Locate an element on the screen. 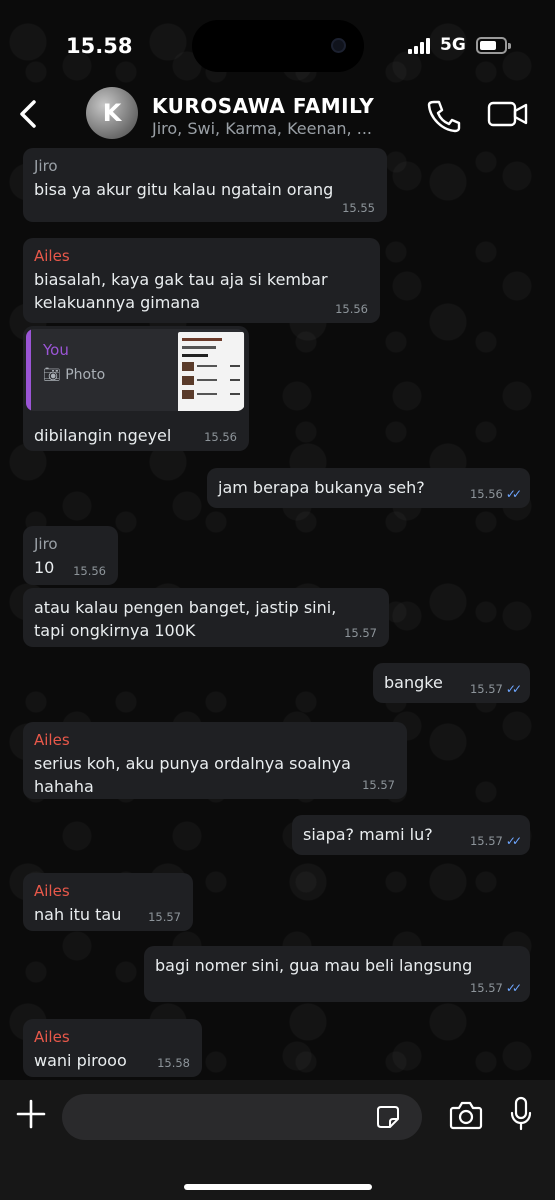  message-input is located at coordinates (242, 1117).